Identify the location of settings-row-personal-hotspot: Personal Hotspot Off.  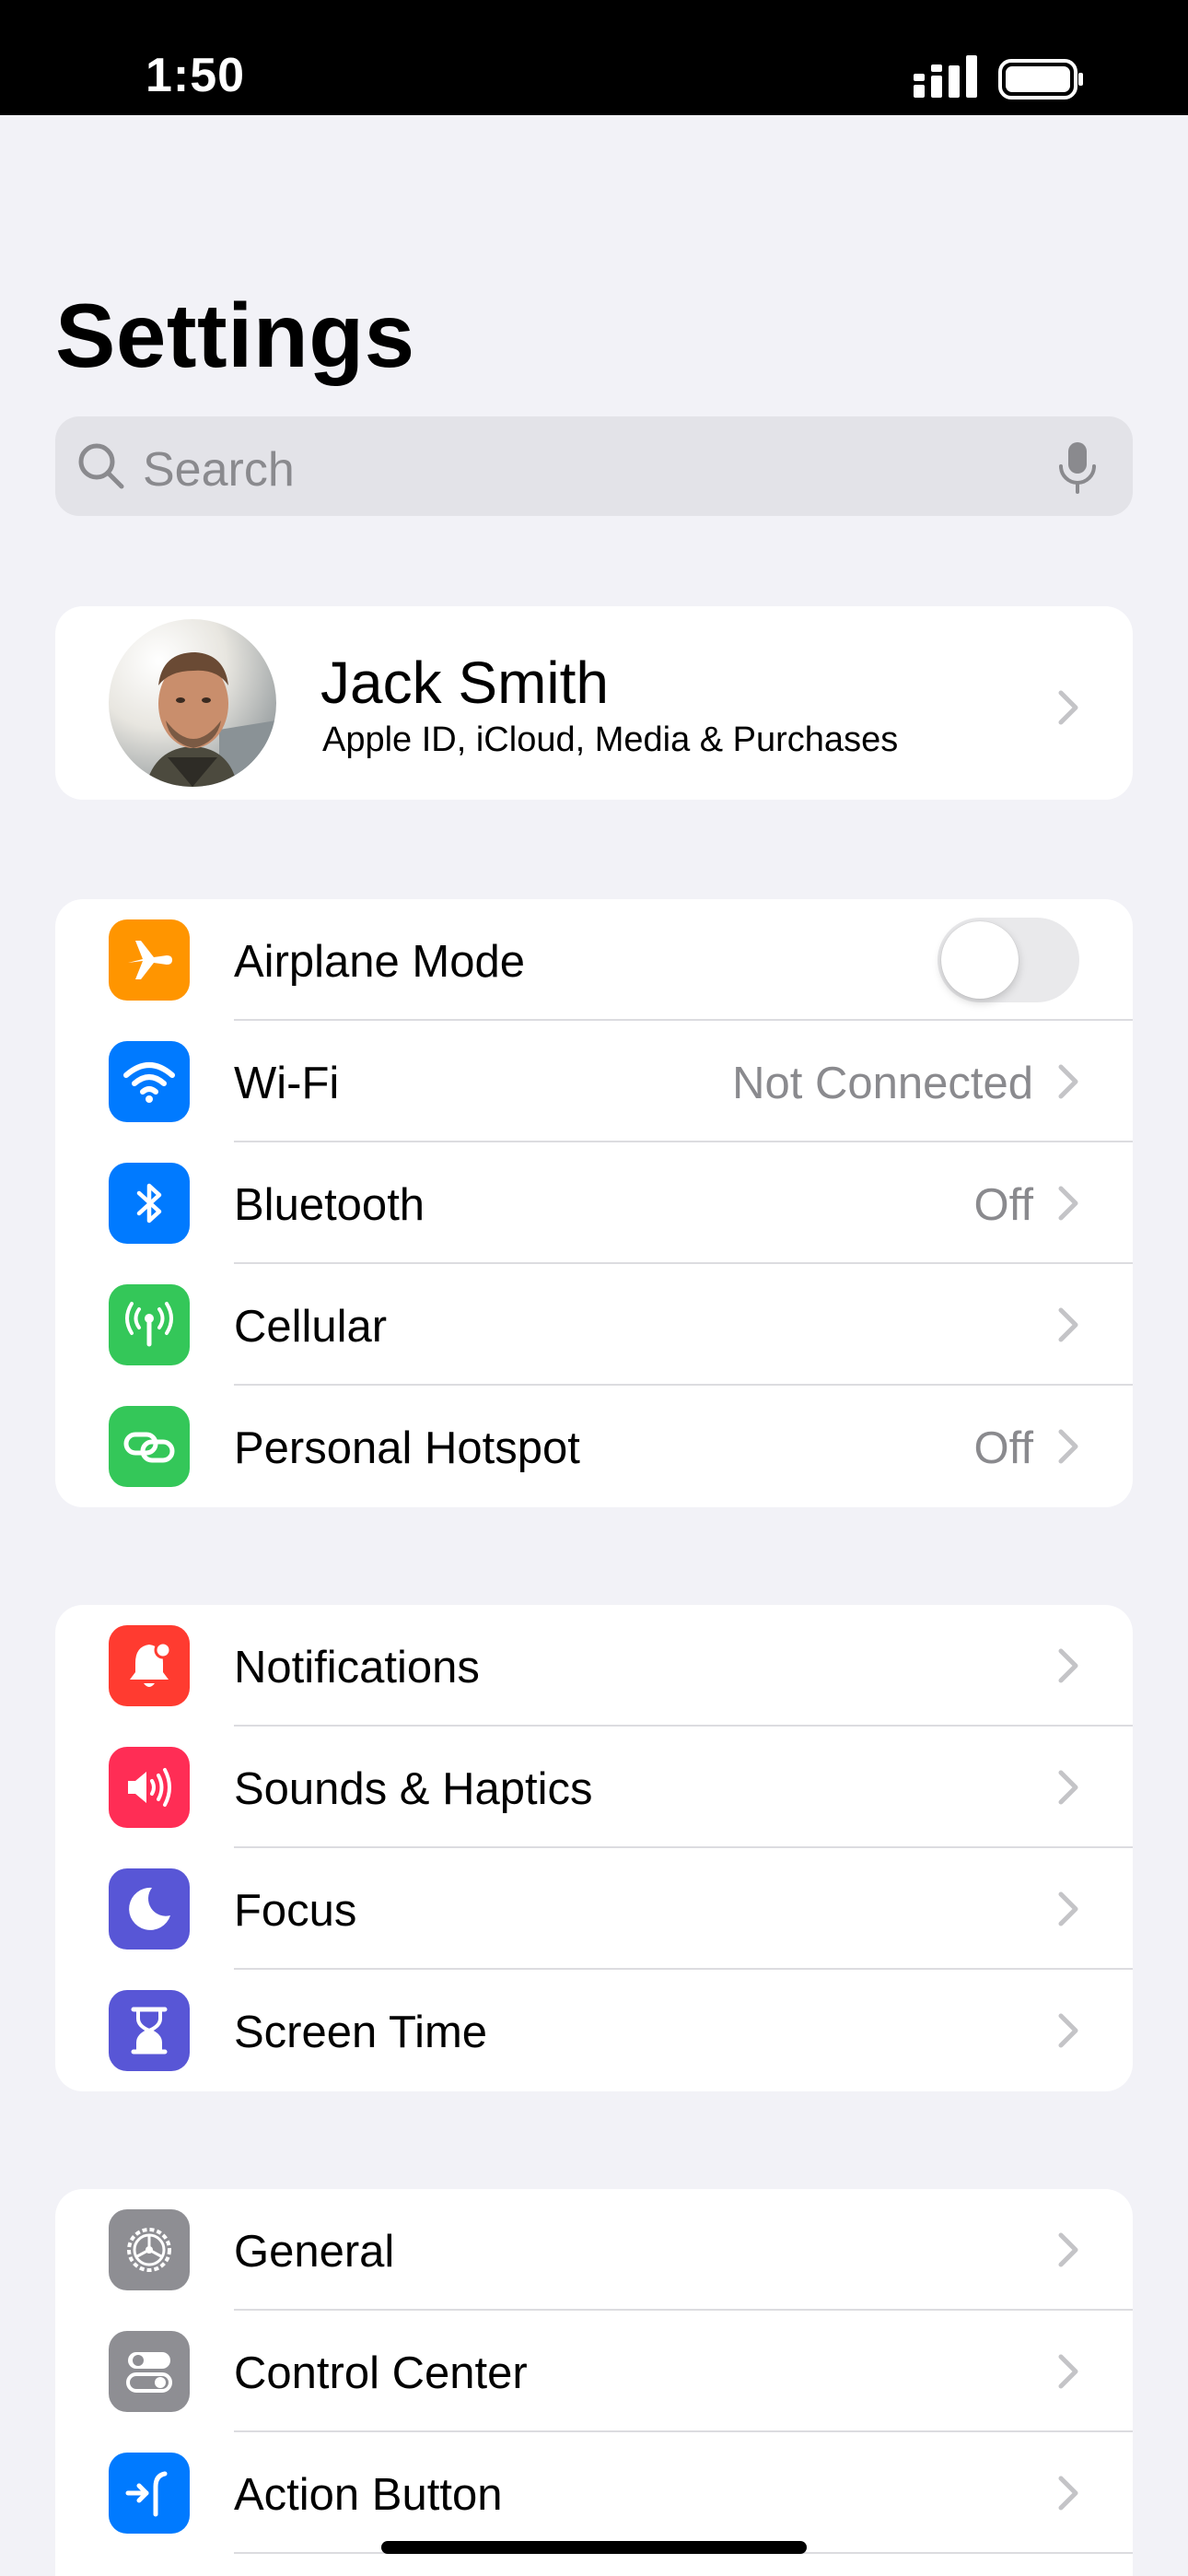
(594, 1446).